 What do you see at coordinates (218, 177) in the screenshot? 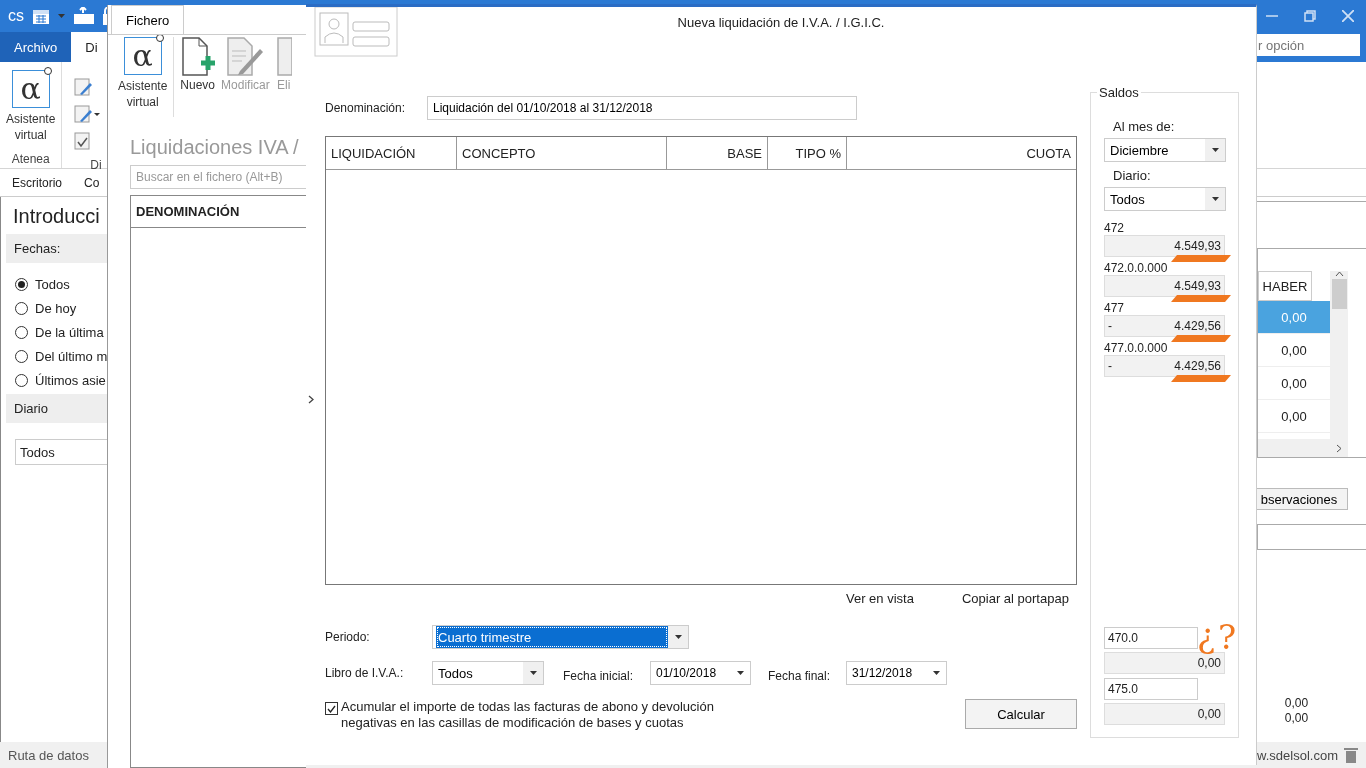
I see `search-field: Buscar en el fichero (Alt+B)` at bounding box center [218, 177].